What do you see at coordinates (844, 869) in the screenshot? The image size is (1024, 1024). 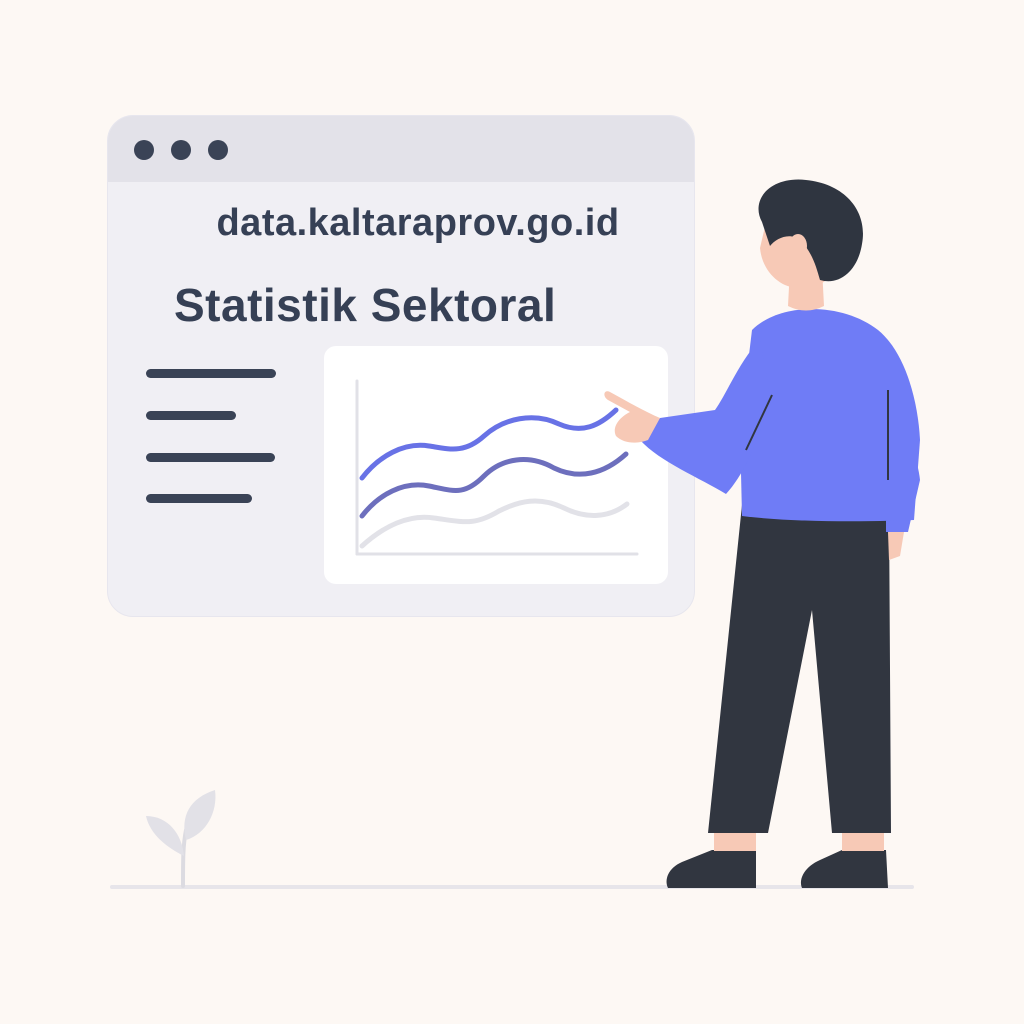 I see `right-shoe` at bounding box center [844, 869].